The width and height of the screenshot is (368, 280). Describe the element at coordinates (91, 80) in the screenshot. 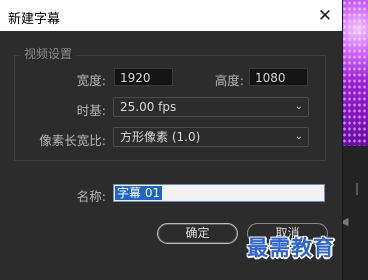

I see `width-label: 宽度:` at that location.